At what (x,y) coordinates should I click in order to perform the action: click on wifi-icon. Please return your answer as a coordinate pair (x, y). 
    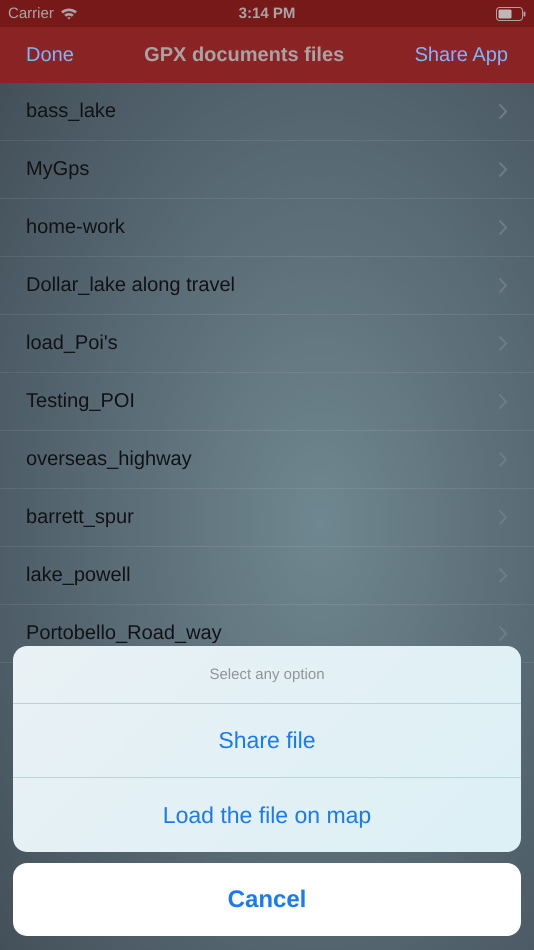
    Looking at the image, I should click on (69, 13).